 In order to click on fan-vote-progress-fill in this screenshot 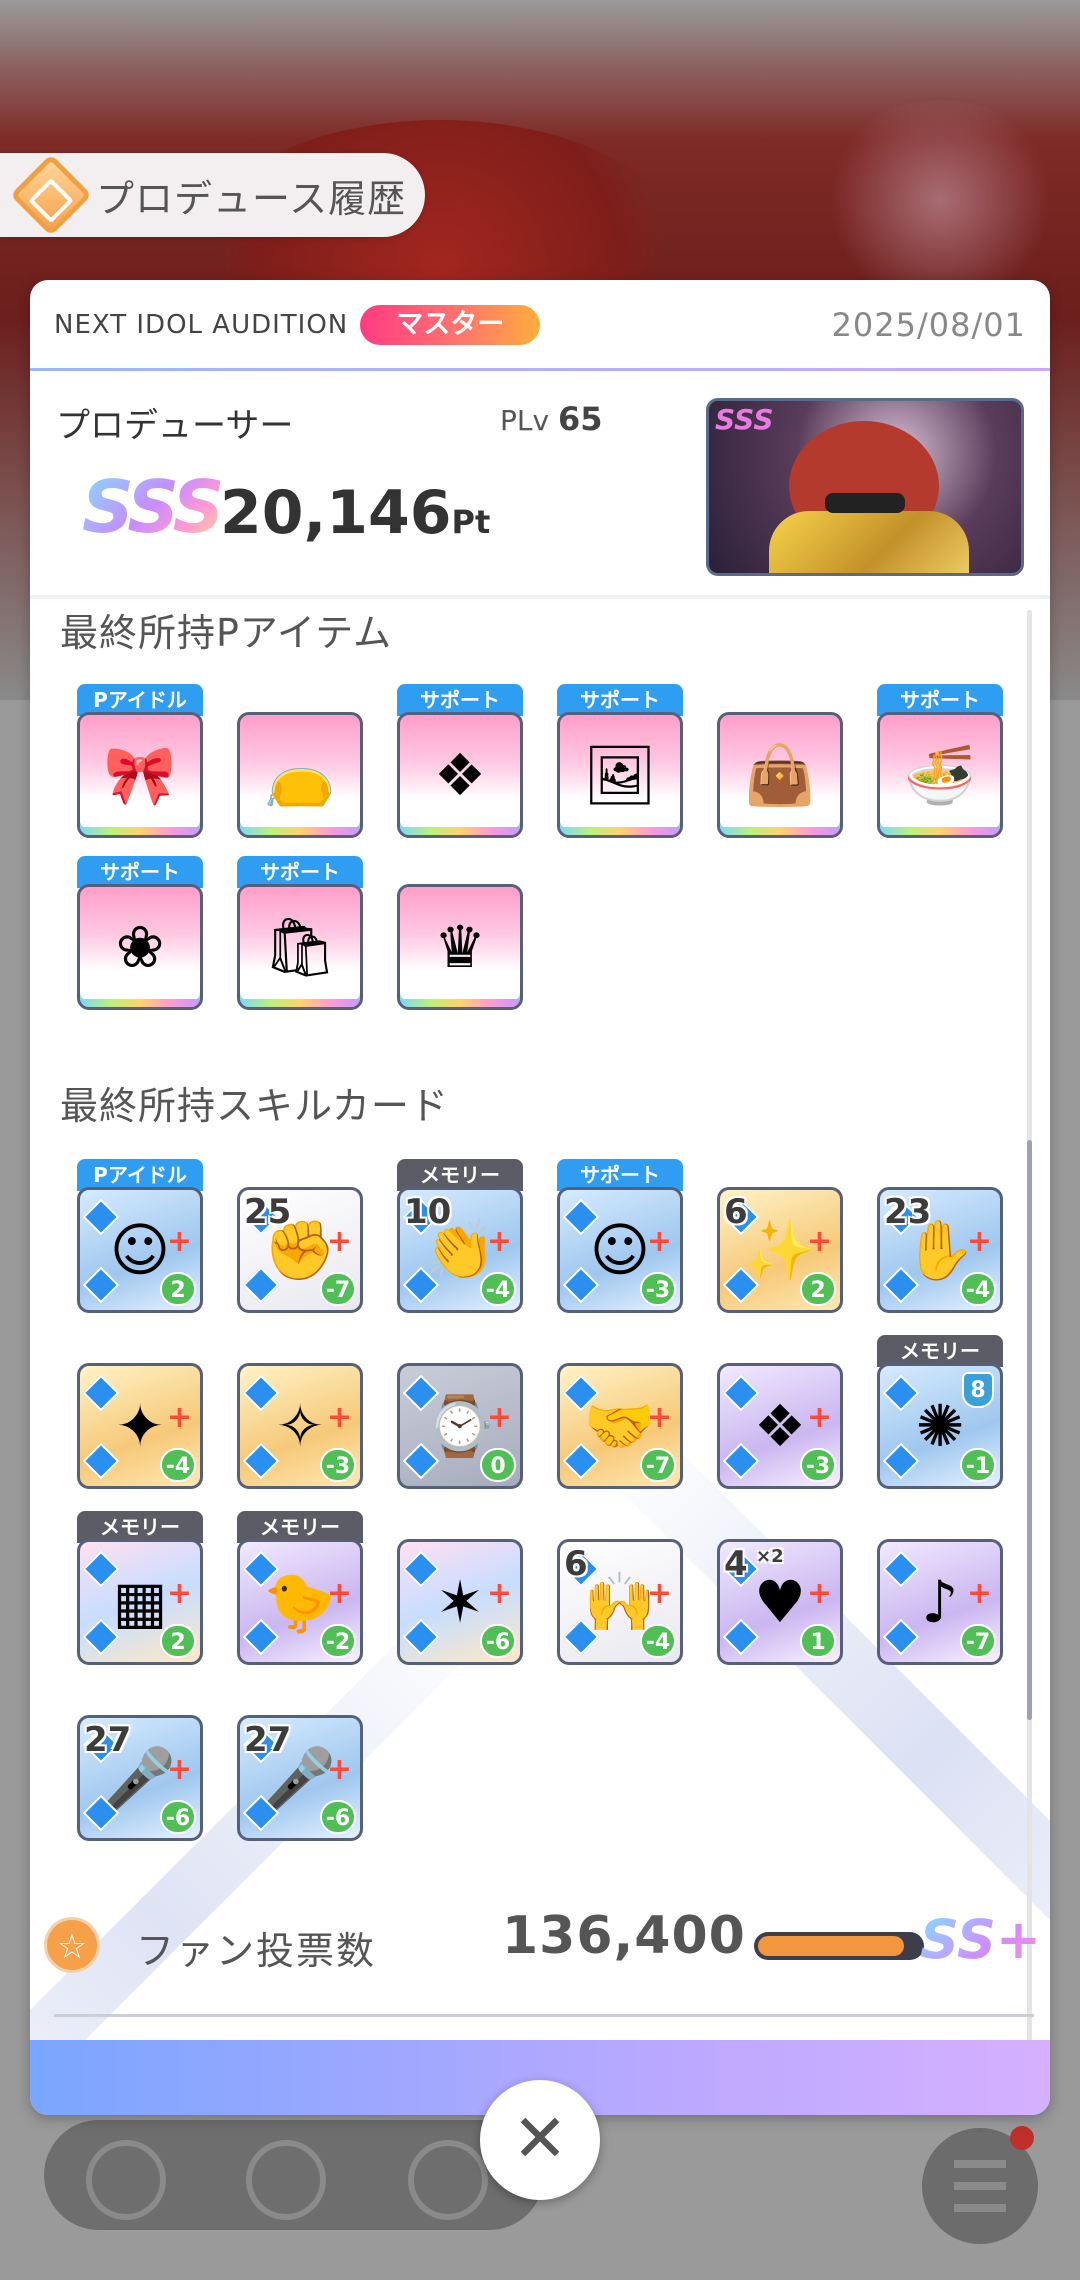, I will do `click(831, 1946)`.